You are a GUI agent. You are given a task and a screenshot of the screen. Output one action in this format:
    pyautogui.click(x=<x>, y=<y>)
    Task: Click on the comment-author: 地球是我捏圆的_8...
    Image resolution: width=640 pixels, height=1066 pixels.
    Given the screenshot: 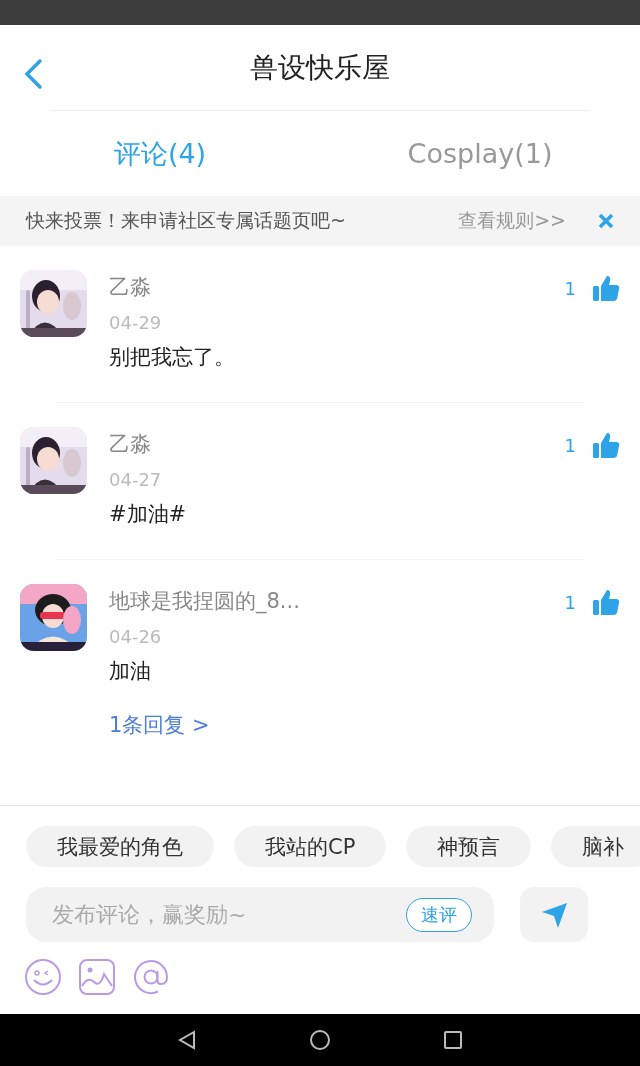 What is the action you would take?
    pyautogui.click(x=204, y=602)
    